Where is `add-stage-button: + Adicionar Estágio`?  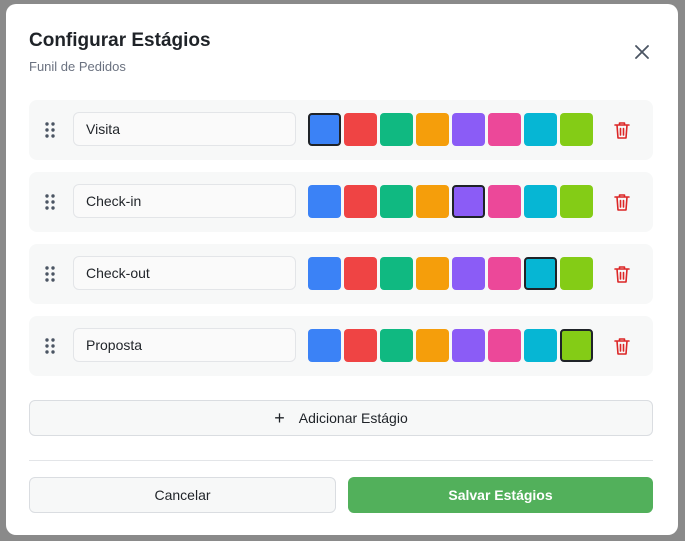 add-stage-button: + Adicionar Estágio is located at coordinates (341, 418).